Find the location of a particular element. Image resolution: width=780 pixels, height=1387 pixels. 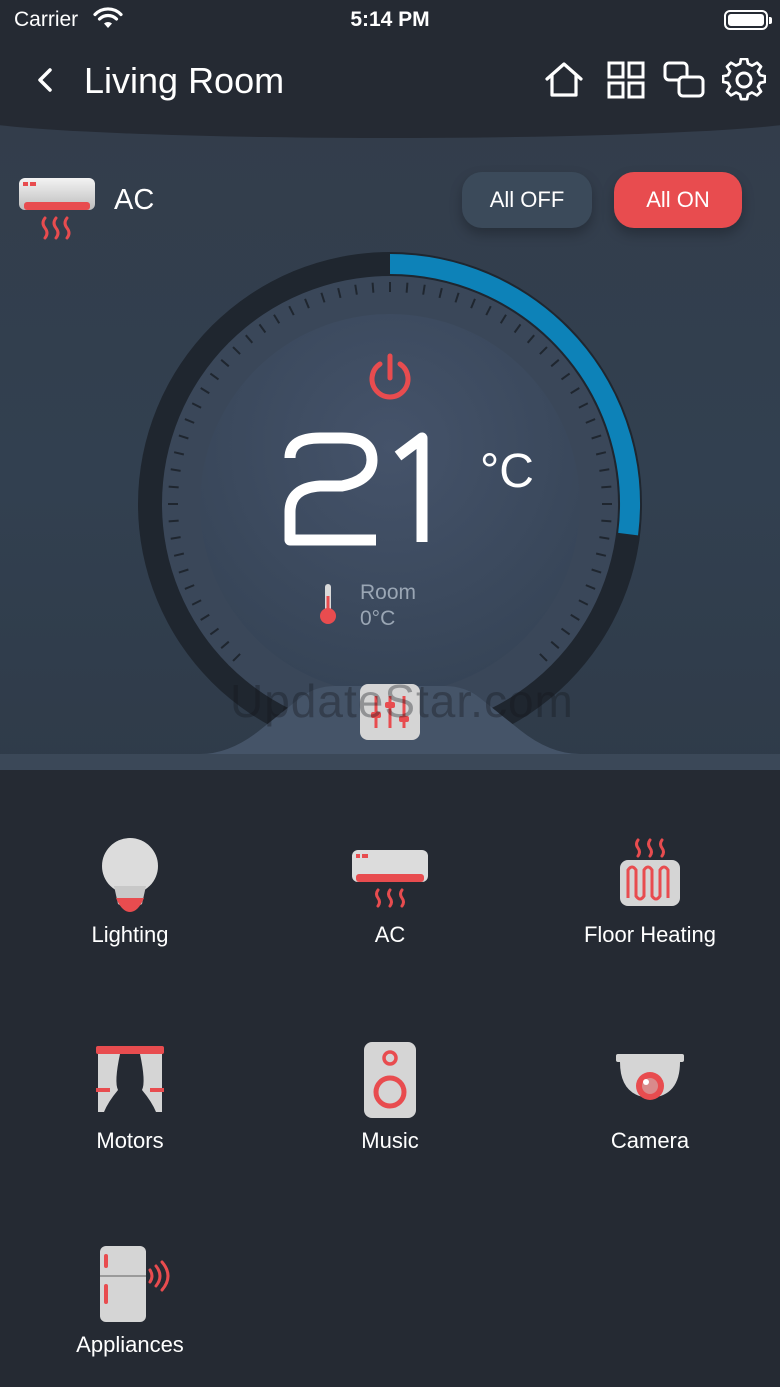

fridge-icon is located at coordinates (135, 1284).